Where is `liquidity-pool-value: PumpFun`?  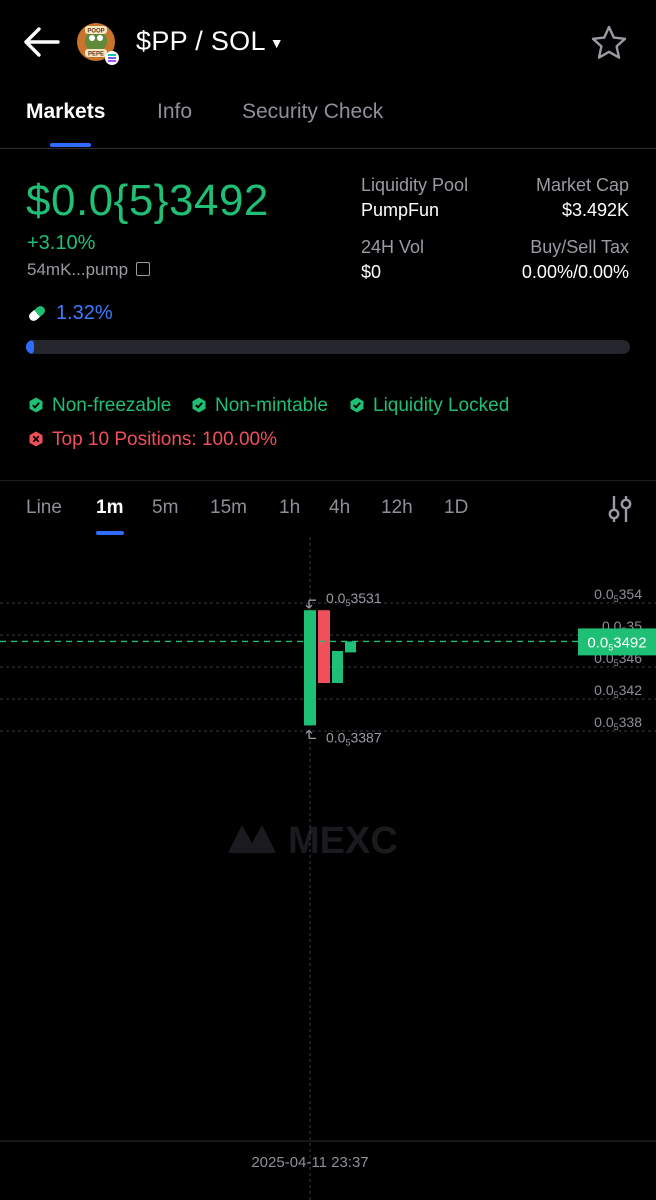 liquidity-pool-value: PumpFun is located at coordinates (400, 210).